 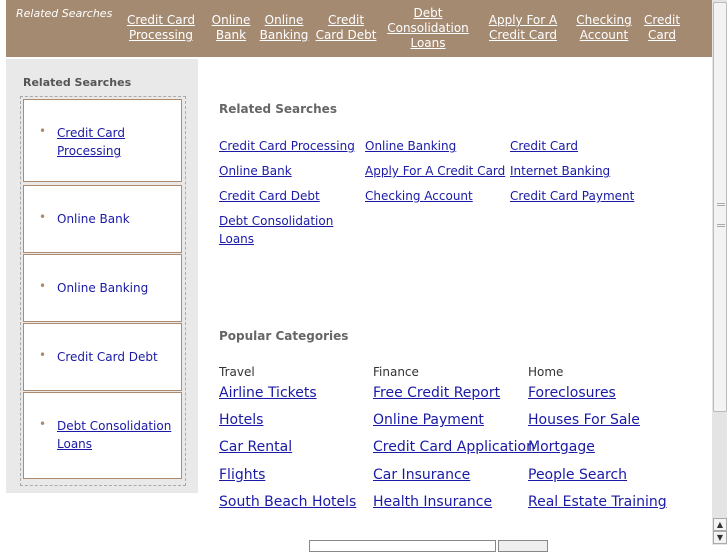 I want to click on sidebar-item: • Online Banking, so click(x=102, y=288).